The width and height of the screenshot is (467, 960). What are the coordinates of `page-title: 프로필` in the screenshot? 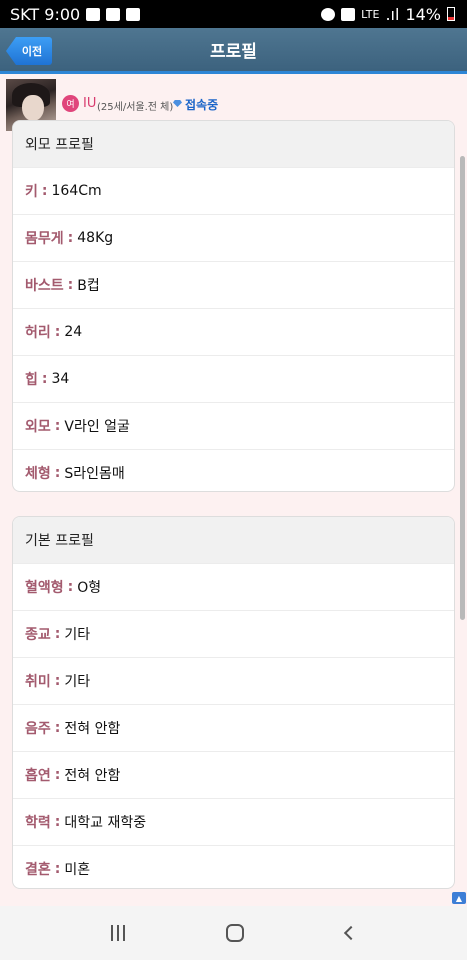 It's located at (233, 52).